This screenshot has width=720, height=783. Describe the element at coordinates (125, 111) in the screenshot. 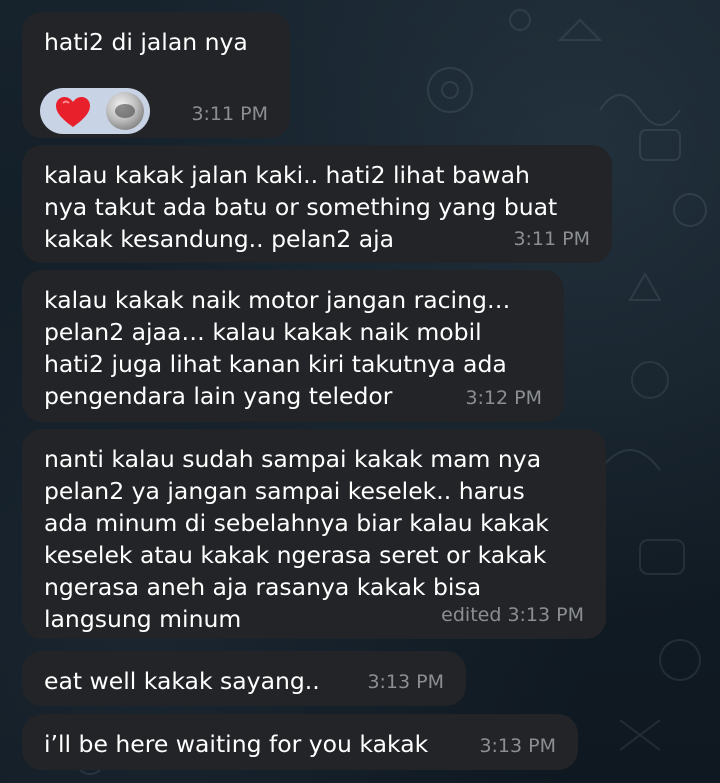

I see `reactor-avatar` at that location.